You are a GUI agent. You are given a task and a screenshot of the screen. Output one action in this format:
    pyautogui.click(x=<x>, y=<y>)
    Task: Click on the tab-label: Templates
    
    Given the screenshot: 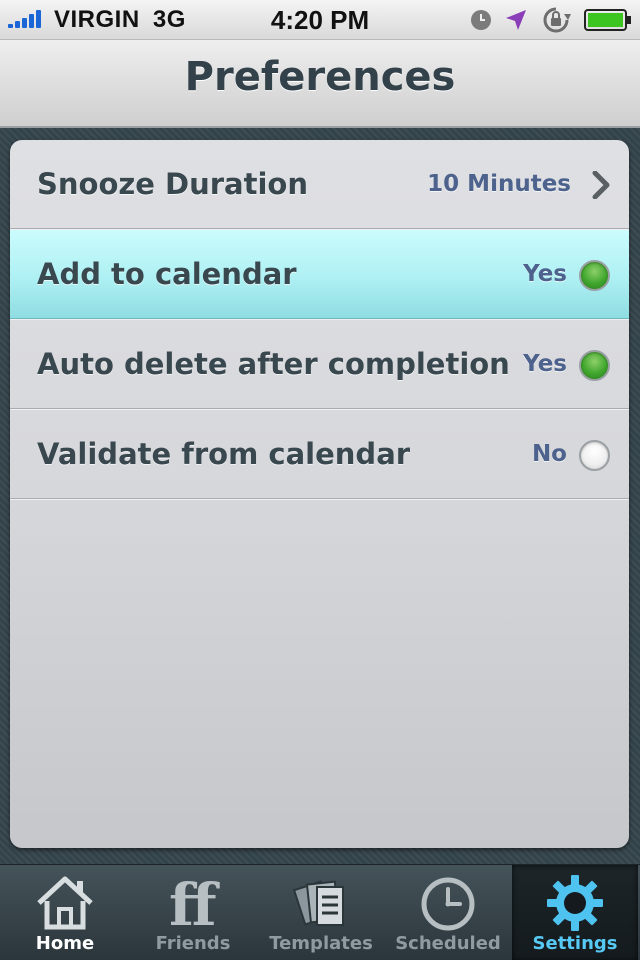 What is the action you would take?
    pyautogui.click(x=321, y=943)
    